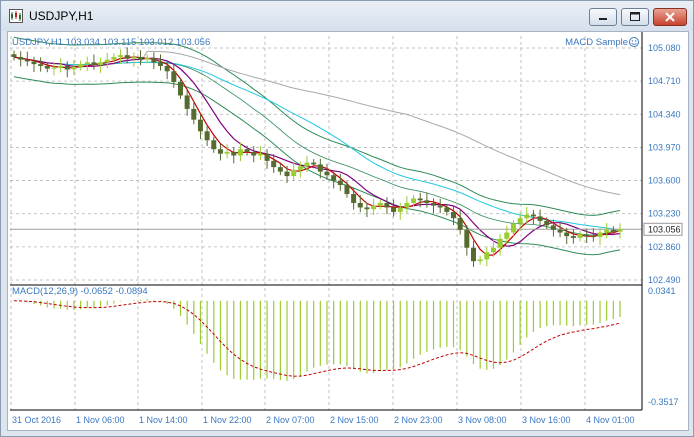 The width and height of the screenshot is (694, 437). Describe the element at coordinates (664, 214) in the screenshot. I see `price-label: 103.230` at that location.